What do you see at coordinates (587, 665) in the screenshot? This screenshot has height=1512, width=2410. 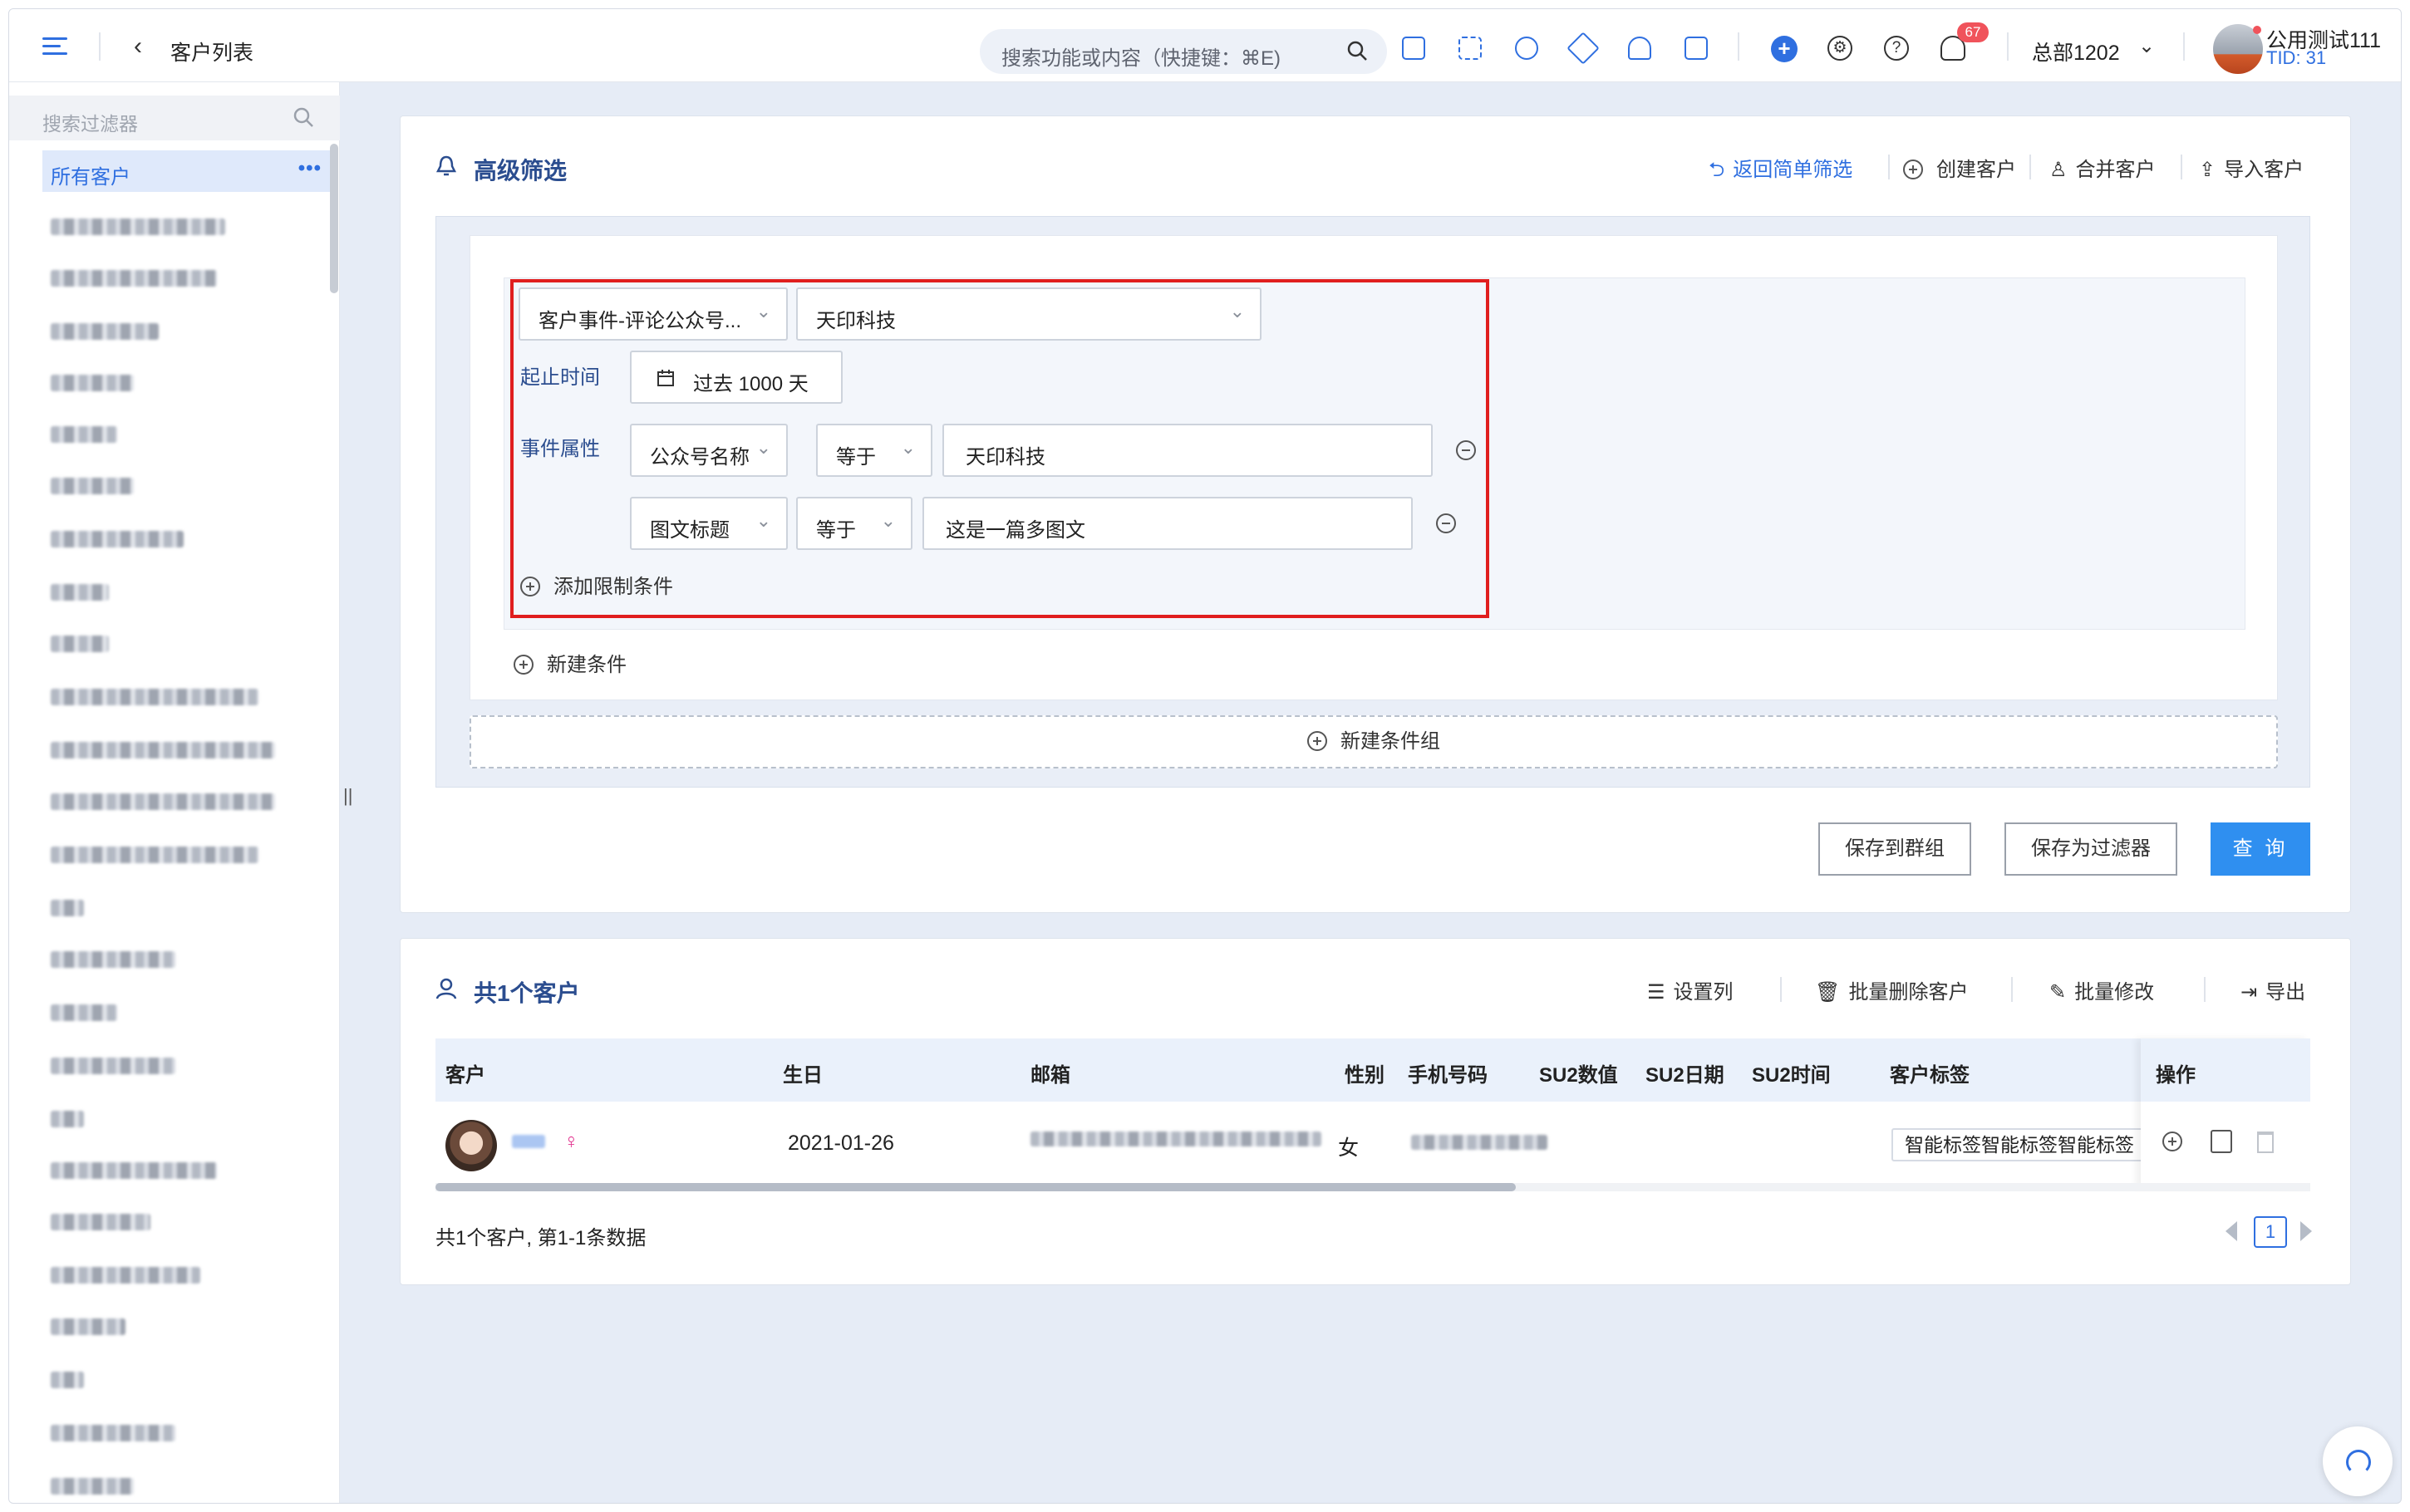 I see `action-label: 新建条件` at bounding box center [587, 665].